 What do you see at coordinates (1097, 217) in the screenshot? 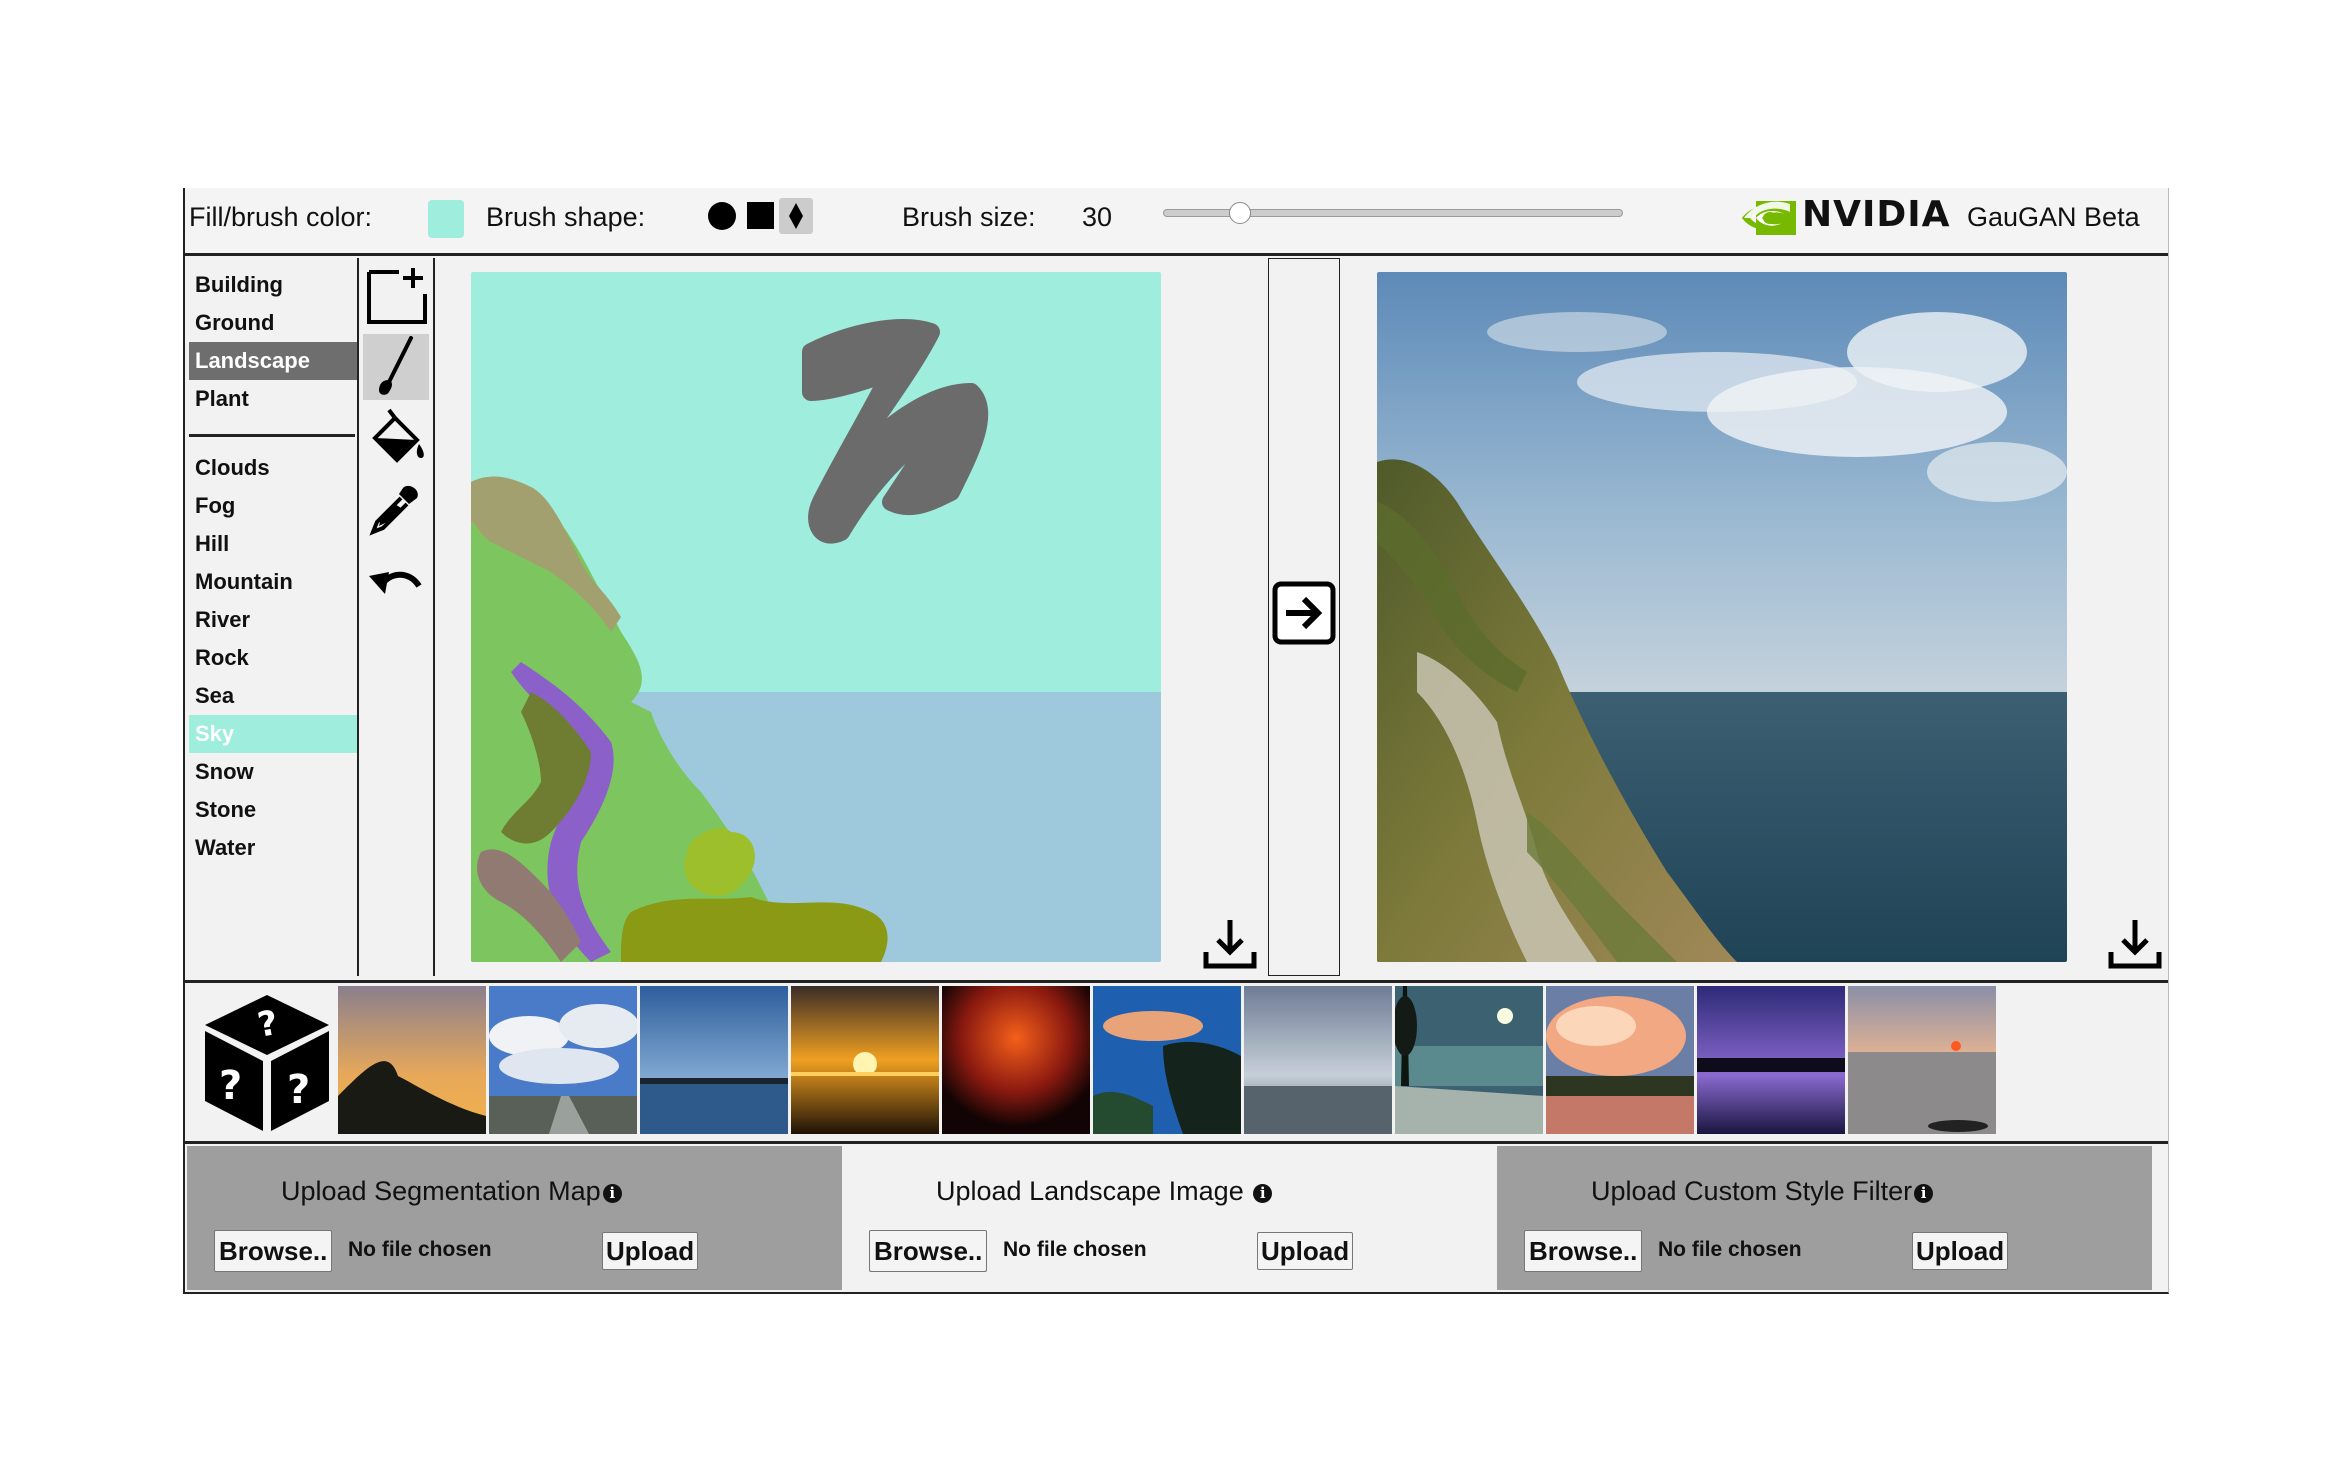
I see `brush-size-value: 30` at bounding box center [1097, 217].